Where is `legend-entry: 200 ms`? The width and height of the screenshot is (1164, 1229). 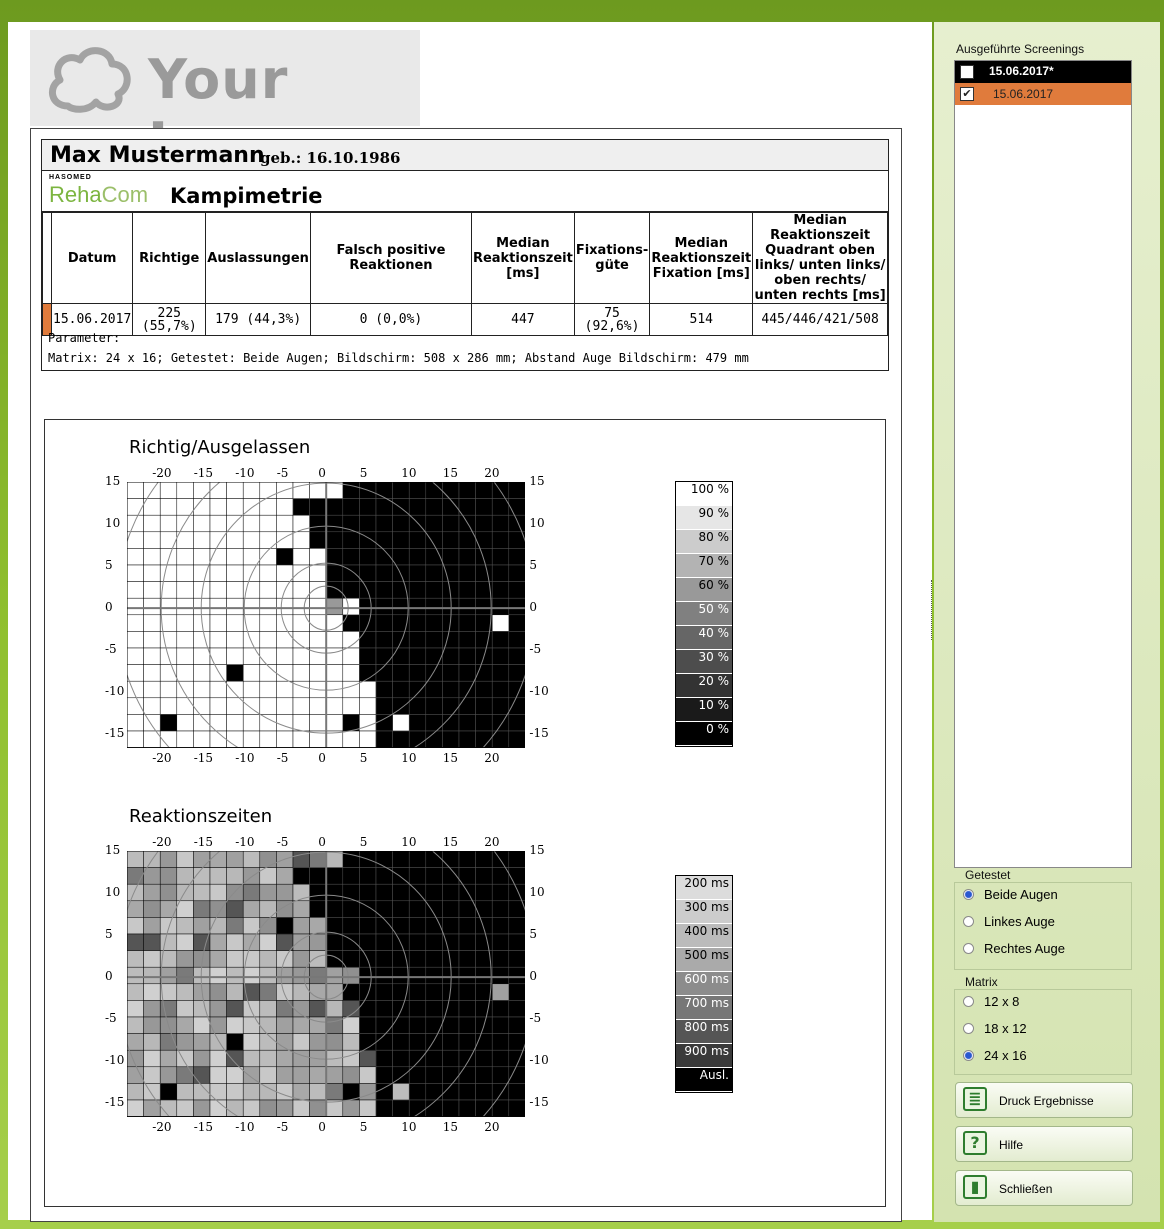 legend-entry: 200 ms is located at coordinates (704, 888).